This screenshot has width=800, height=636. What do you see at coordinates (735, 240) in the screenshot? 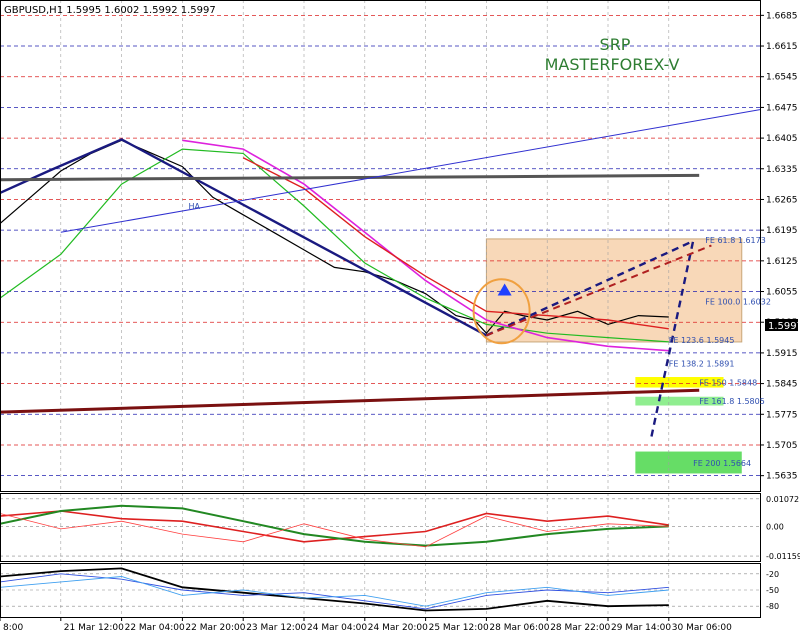
I see `fe-label-1: FE 61.8 1.6173` at bounding box center [735, 240].